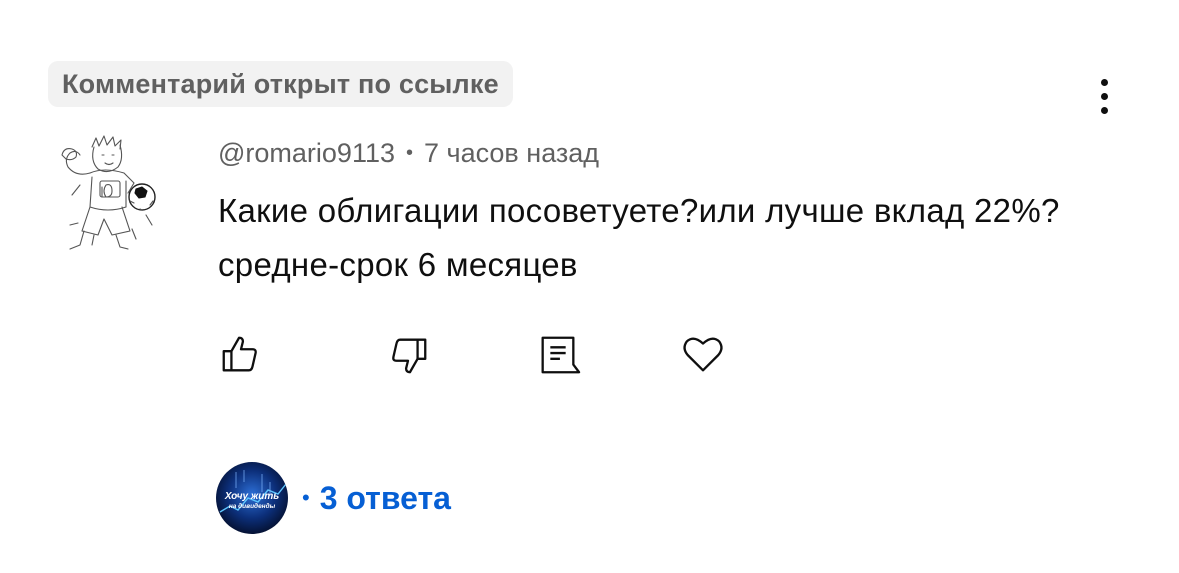 The height and width of the screenshot is (573, 1179). I want to click on heart-button, so click(703, 355).